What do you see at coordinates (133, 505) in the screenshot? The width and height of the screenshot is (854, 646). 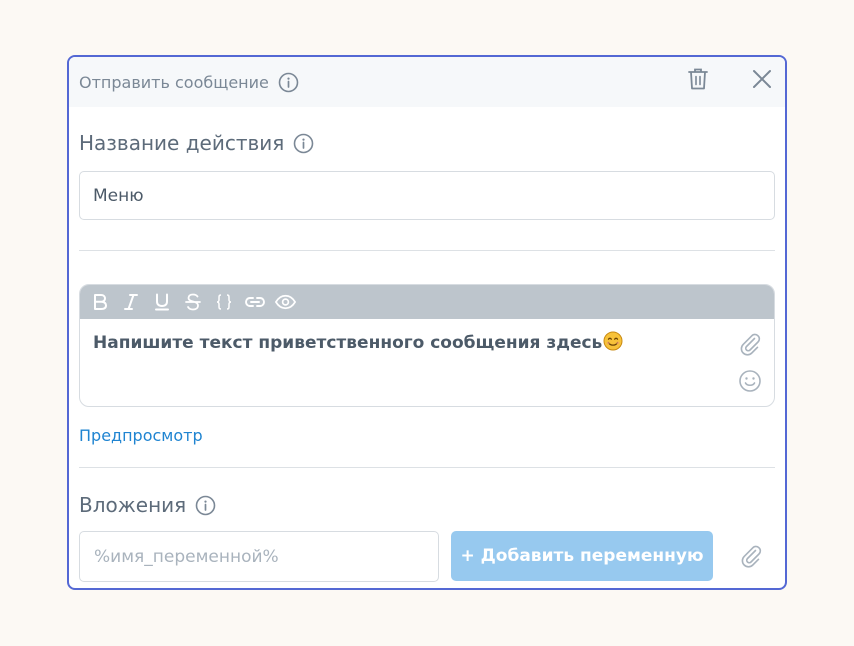 I see `attachments-label-text: Вложения` at bounding box center [133, 505].